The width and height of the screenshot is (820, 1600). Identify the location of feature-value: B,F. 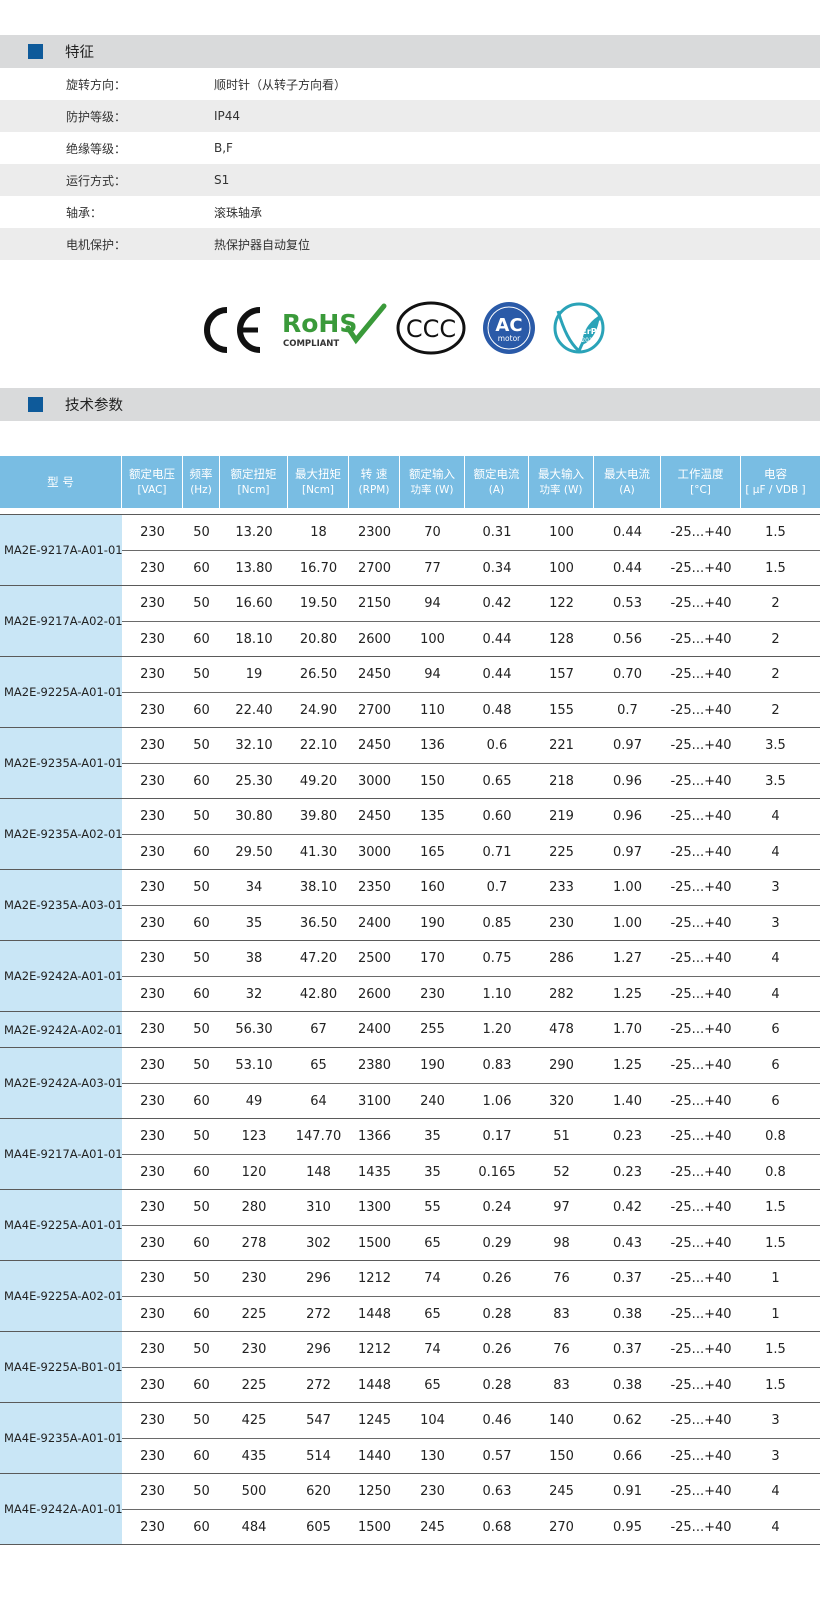
(223, 148).